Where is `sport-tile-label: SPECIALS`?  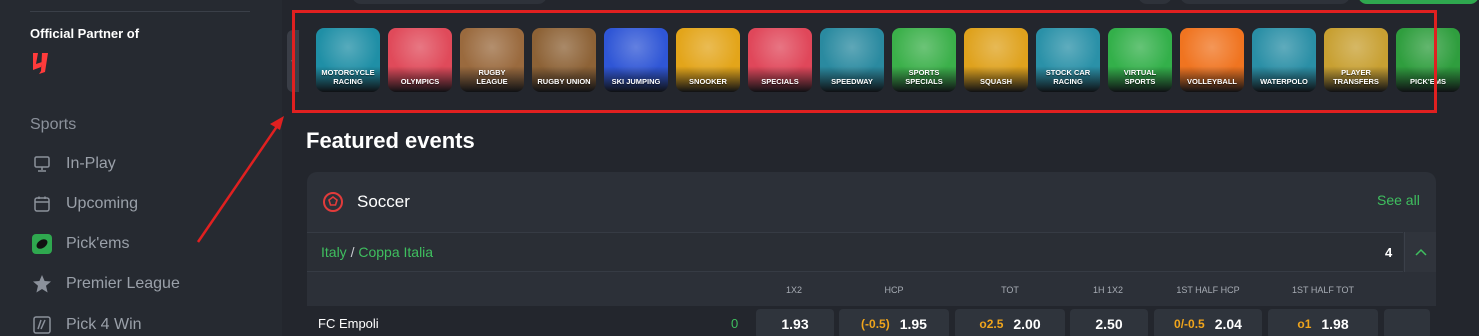 sport-tile-label: SPECIALS is located at coordinates (780, 81).